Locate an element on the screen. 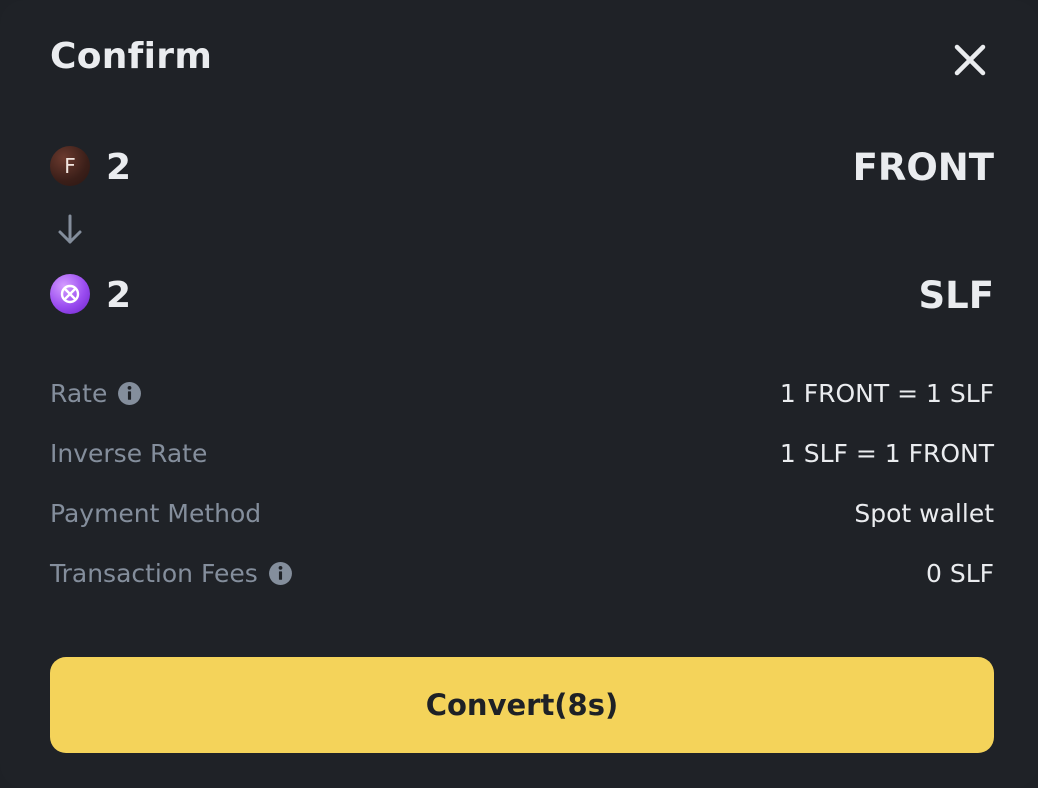 Image resolution: width=1038 pixels, height=788 pixels. from-amount: 2 is located at coordinates (119, 167).